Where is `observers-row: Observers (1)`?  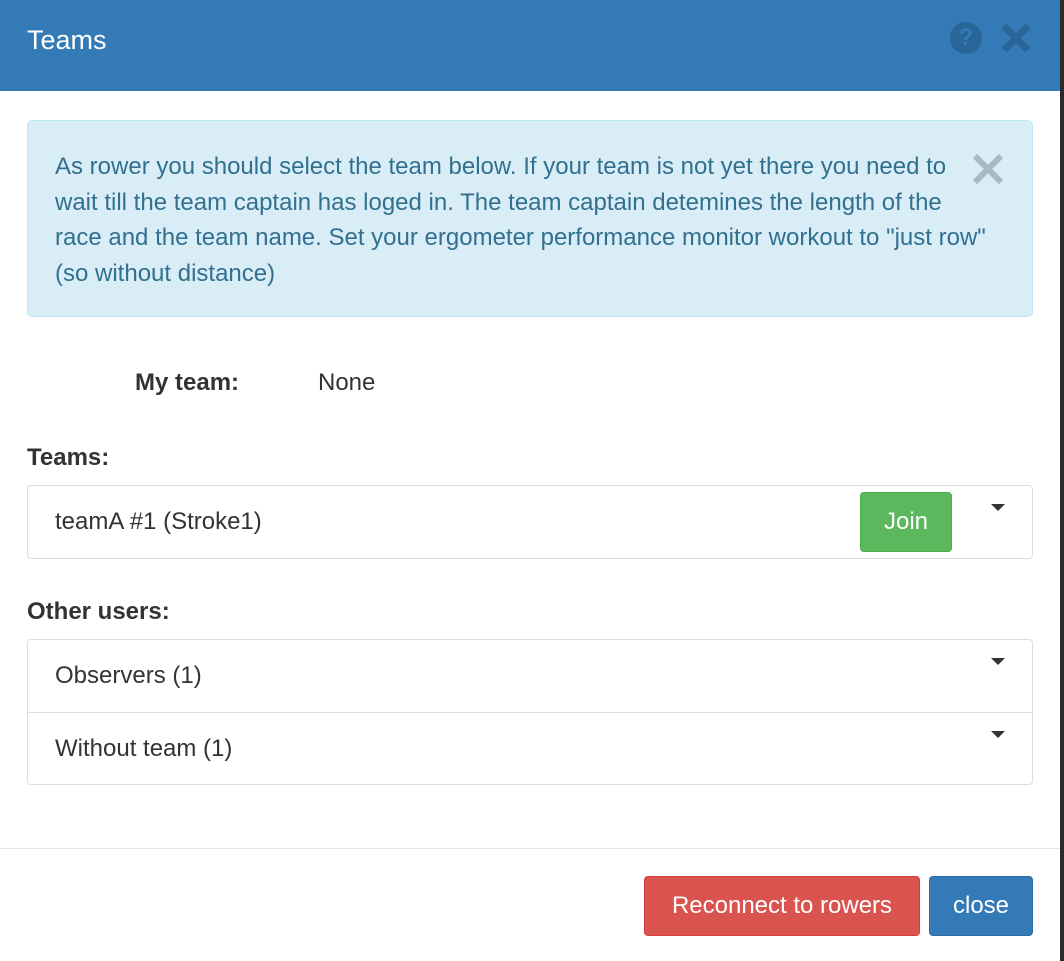
observers-row: Observers (1) is located at coordinates (530, 676).